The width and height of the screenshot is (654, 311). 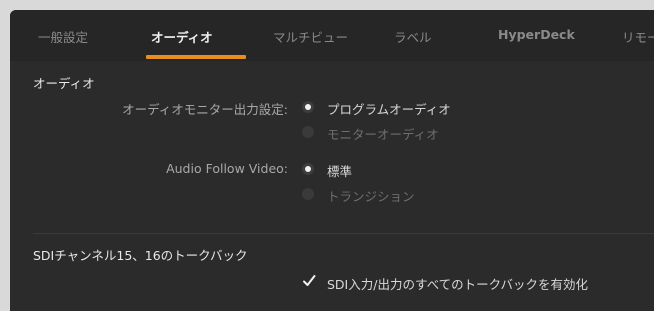 What do you see at coordinates (339, 170) in the screenshot?
I see `option-standard-label: 標準` at bounding box center [339, 170].